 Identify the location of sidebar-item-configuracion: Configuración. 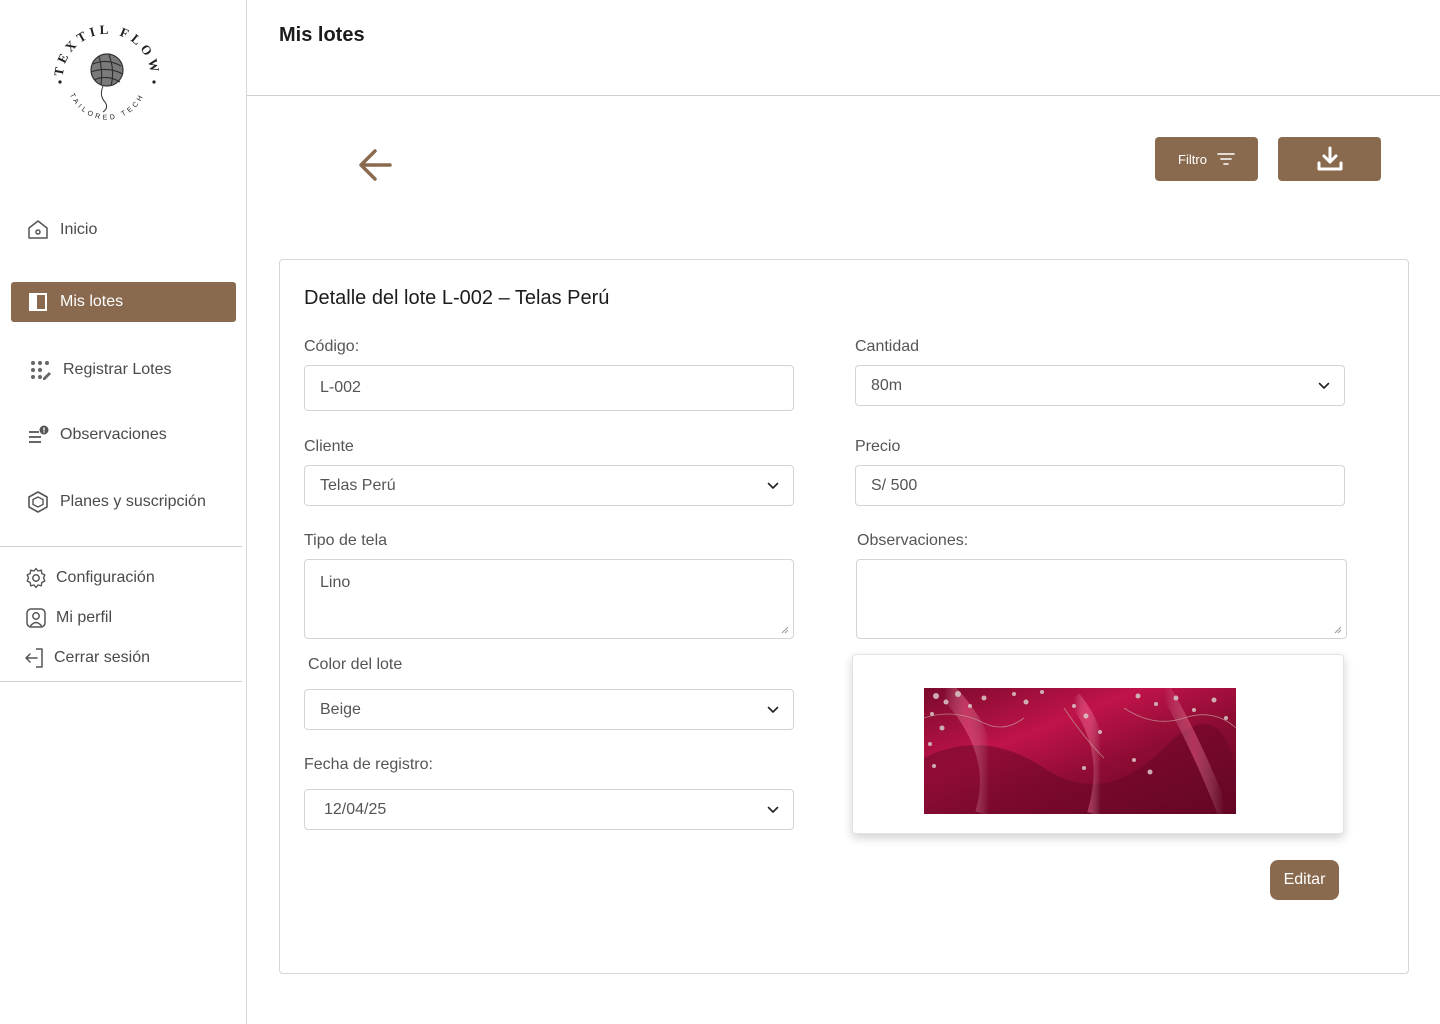
(121, 578).